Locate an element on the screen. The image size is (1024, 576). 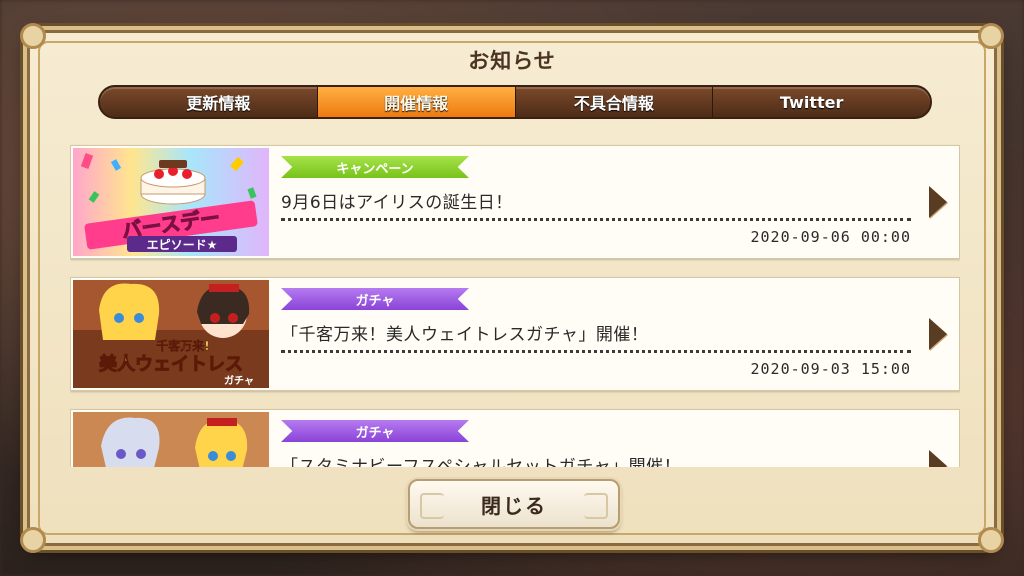
tab-bar: 更新情報 開催情報 不具合情報 Twitter is located at coordinates (515, 102).